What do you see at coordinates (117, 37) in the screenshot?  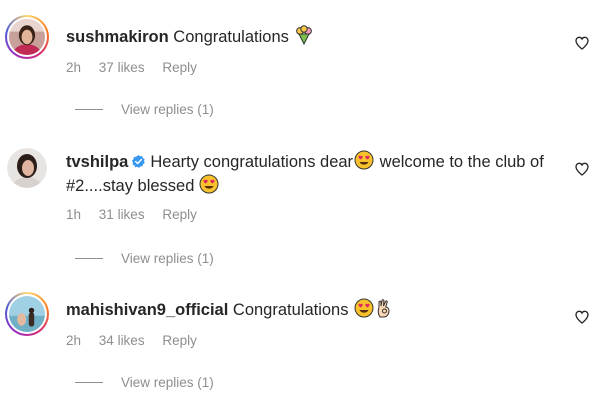 I see `username: sushmakiron` at bounding box center [117, 37].